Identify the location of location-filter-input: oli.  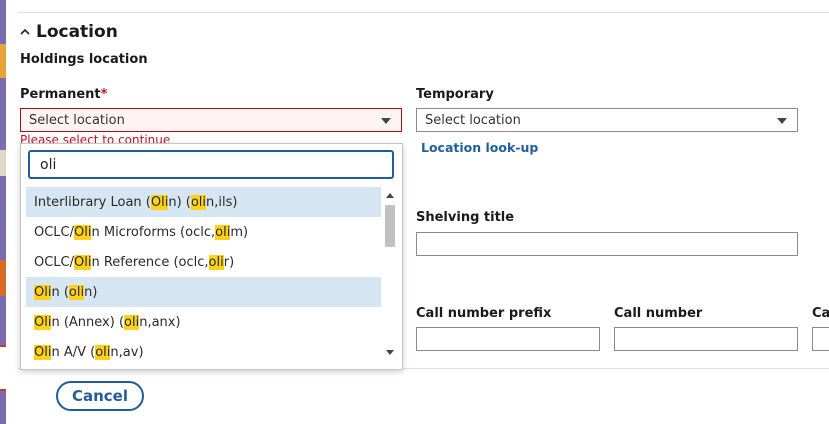
(211, 164).